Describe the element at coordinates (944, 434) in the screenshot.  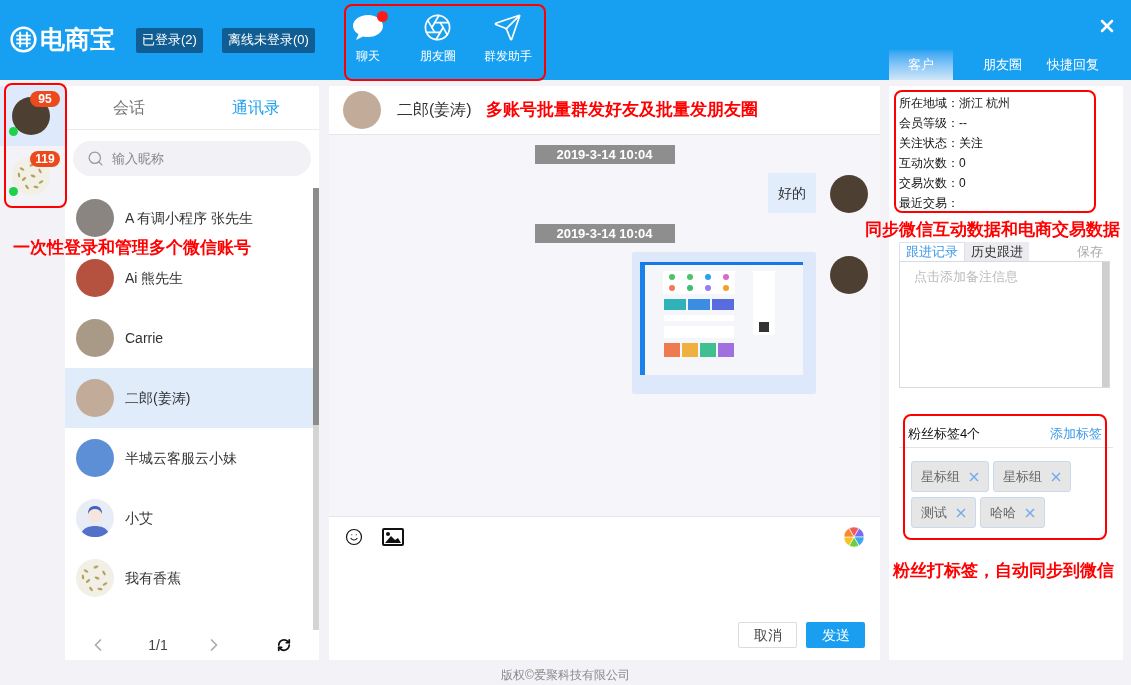
I see `tags-title: 粉丝标签4个` at that location.